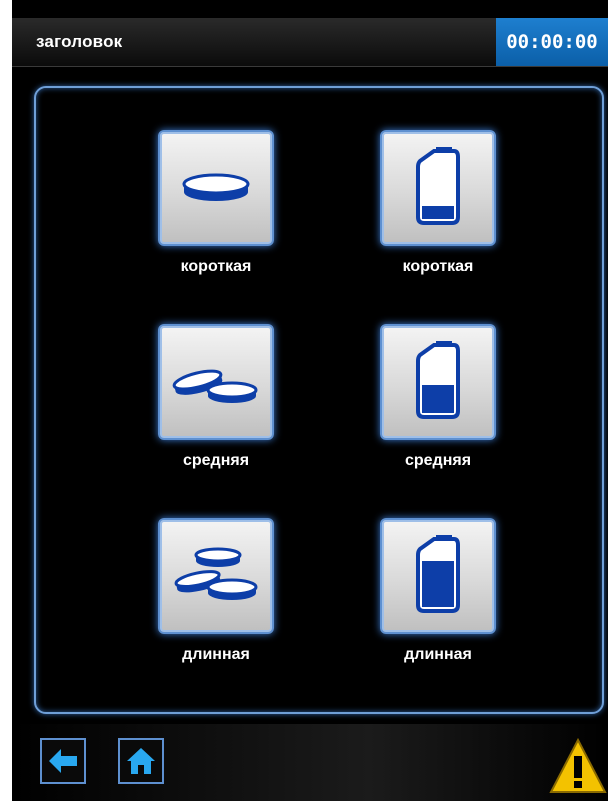  I want to click on short-canister-button, so click(438, 188).